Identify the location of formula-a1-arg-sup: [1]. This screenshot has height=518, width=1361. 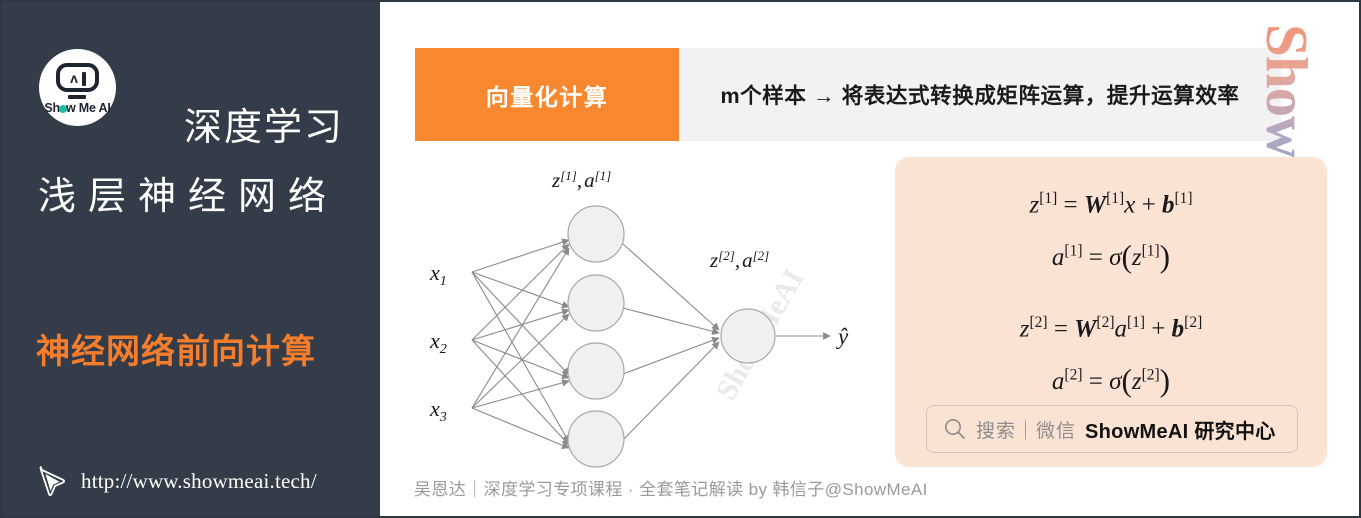
(1150, 251).